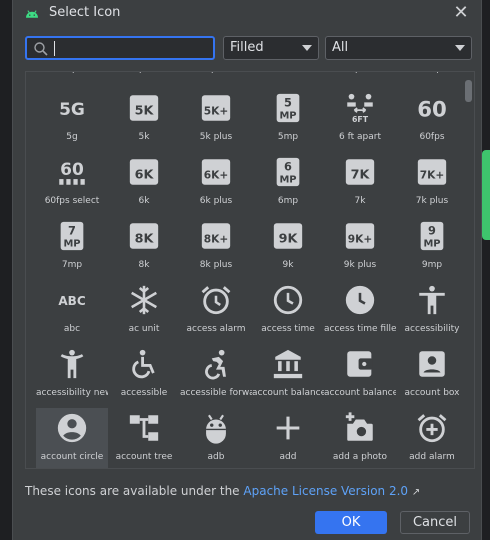 The width and height of the screenshot is (490, 540). I want to click on icon-cell: 6 MP 6mp, so click(288, 184).